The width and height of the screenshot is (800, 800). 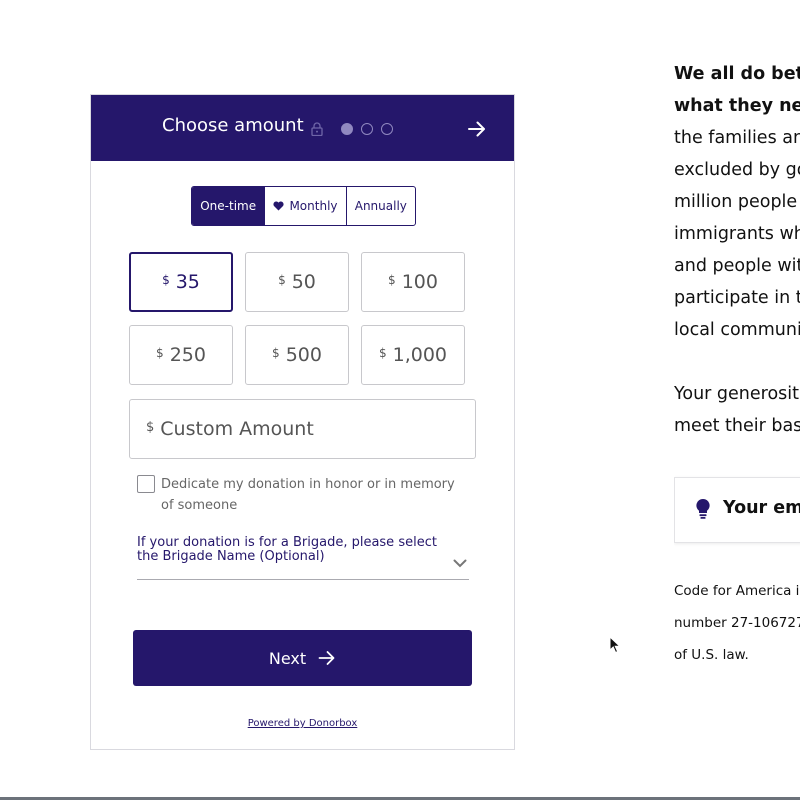 What do you see at coordinates (737, 106) in the screenshot?
I see `article-line: what they nee` at bounding box center [737, 106].